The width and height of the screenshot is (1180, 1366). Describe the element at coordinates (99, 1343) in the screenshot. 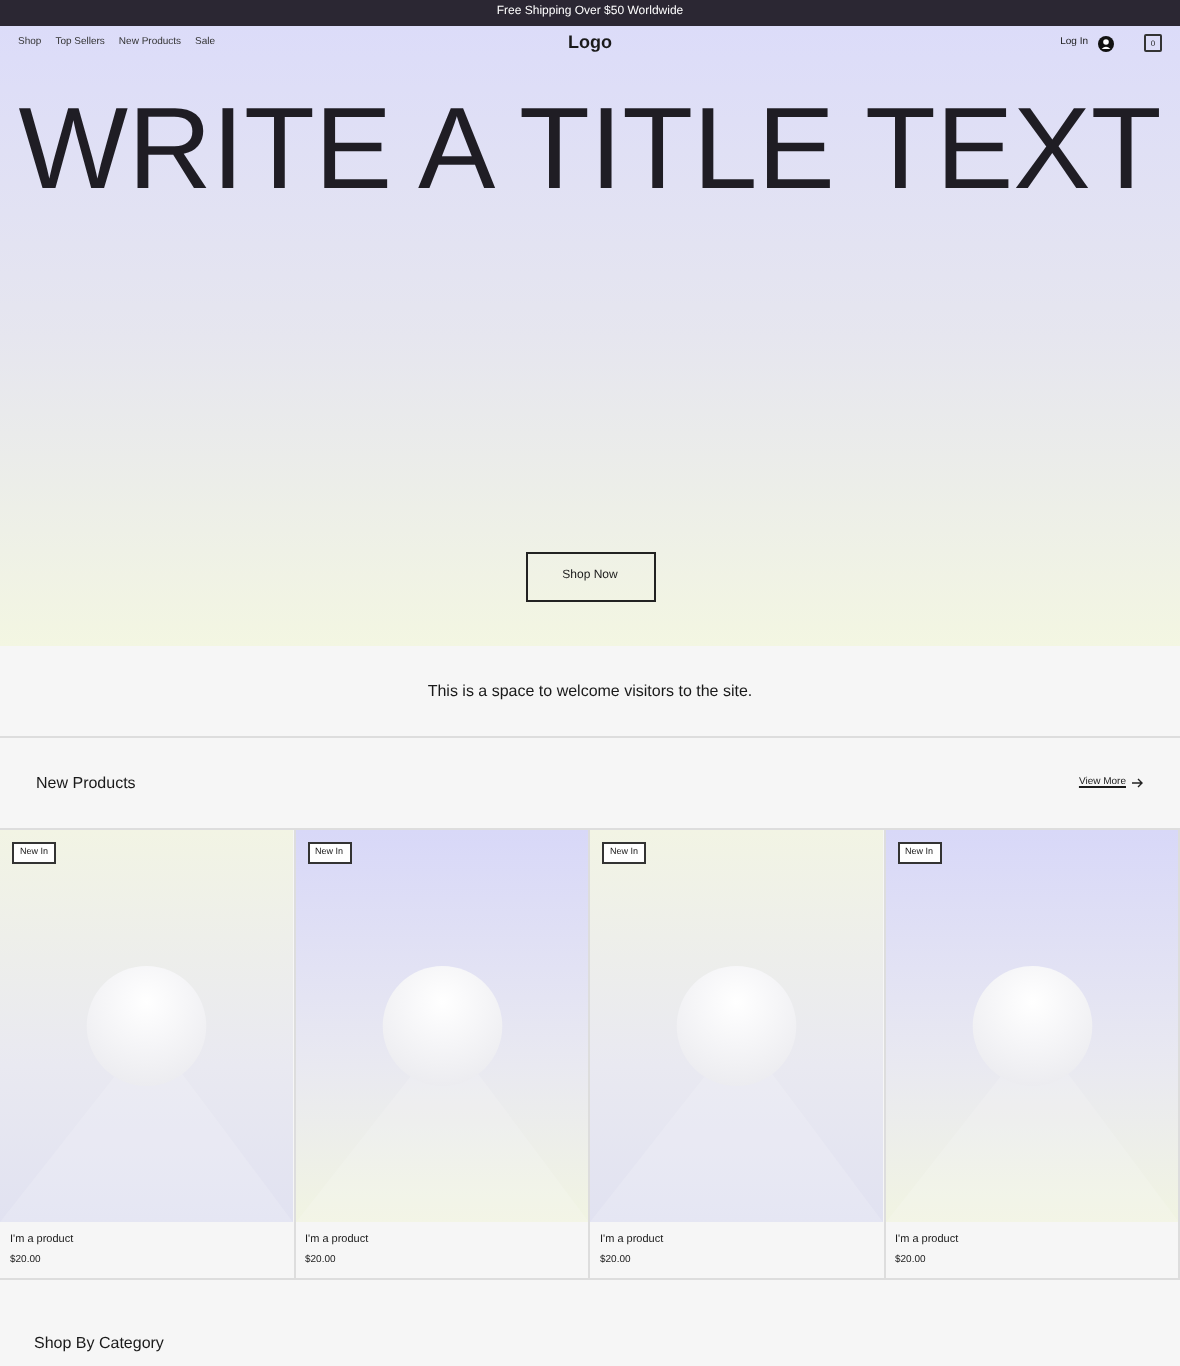

I see `section-heading: Shop By Category` at that location.